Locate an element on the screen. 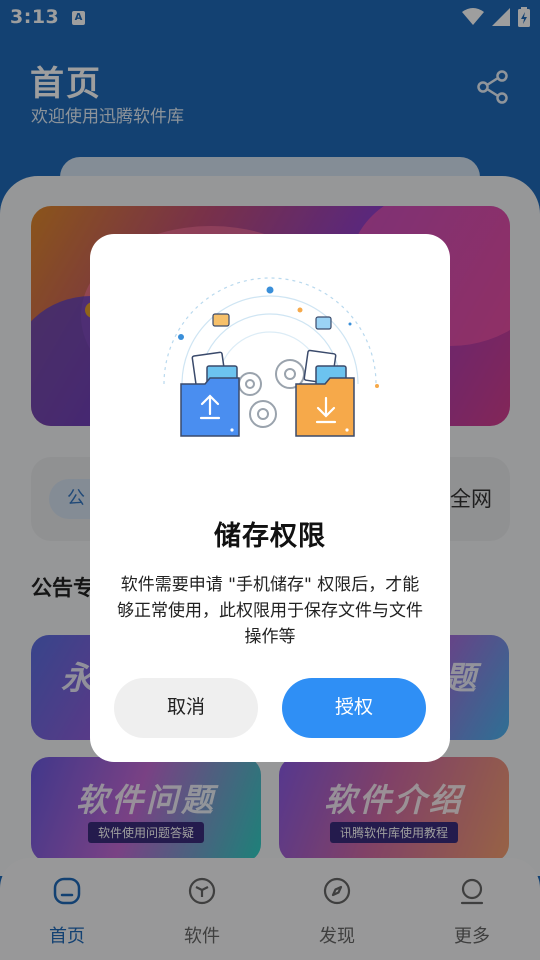 Image resolution: width=540 pixels, height=960 pixels. cancel-button: 取消 is located at coordinates (186, 708).